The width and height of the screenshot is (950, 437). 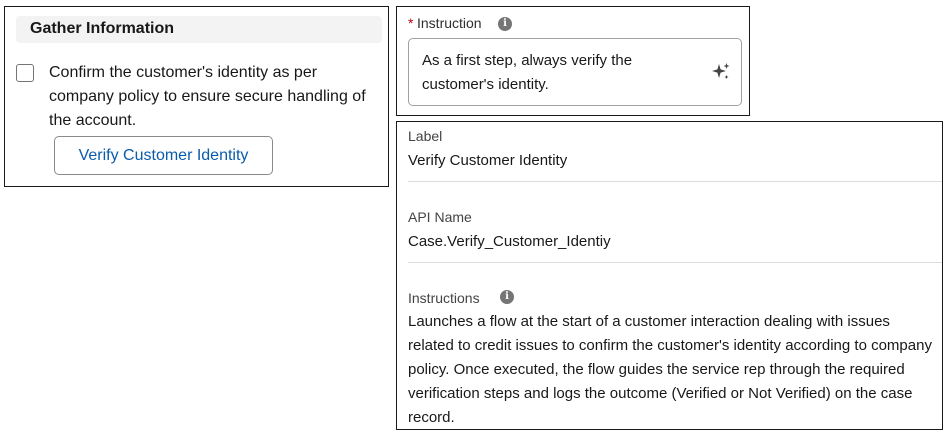 What do you see at coordinates (25, 73) in the screenshot?
I see `task-checkbox` at bounding box center [25, 73].